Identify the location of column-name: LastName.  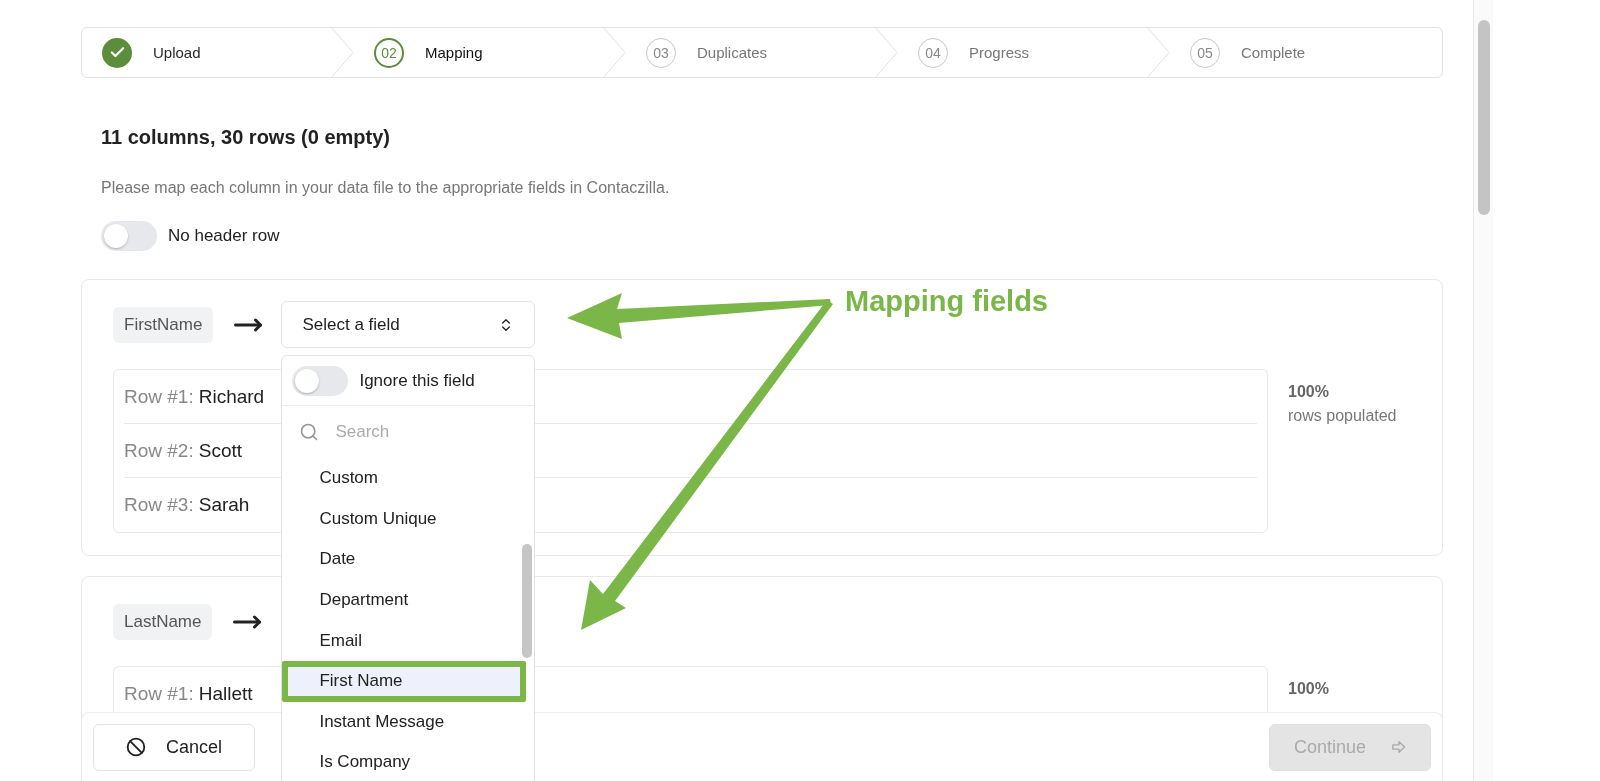
(163, 621).